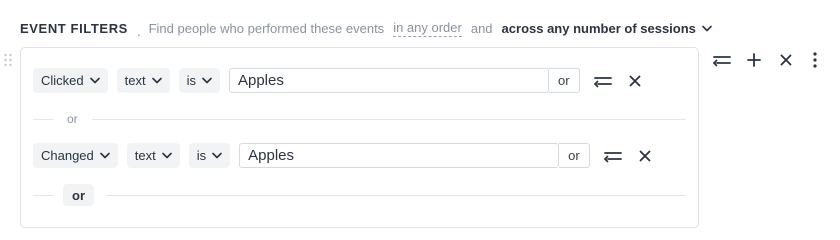 The height and width of the screenshot is (240, 840). What do you see at coordinates (766, 60) in the screenshot?
I see `group-actions` at bounding box center [766, 60].